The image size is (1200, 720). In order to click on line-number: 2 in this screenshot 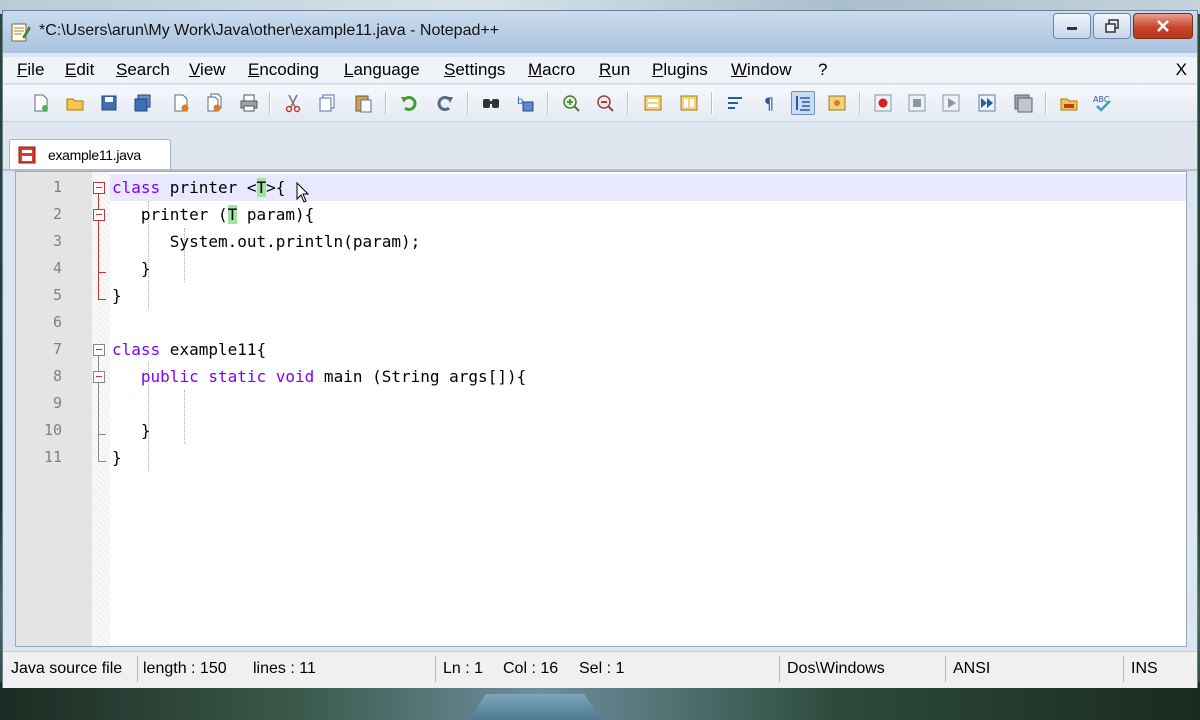, I will do `click(57, 214)`.